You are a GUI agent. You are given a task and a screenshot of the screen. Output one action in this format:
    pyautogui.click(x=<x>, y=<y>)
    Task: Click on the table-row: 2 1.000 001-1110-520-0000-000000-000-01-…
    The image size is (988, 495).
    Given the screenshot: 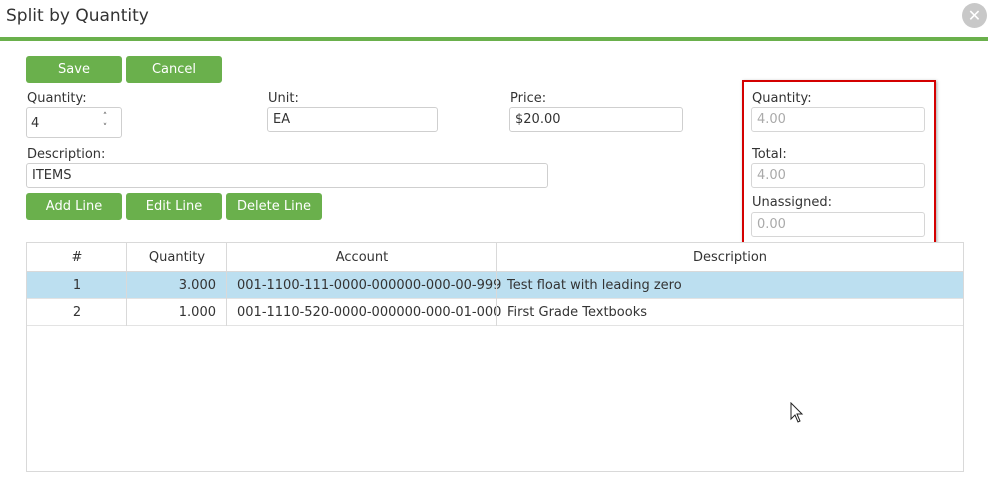 What is the action you would take?
    pyautogui.click(x=495, y=312)
    